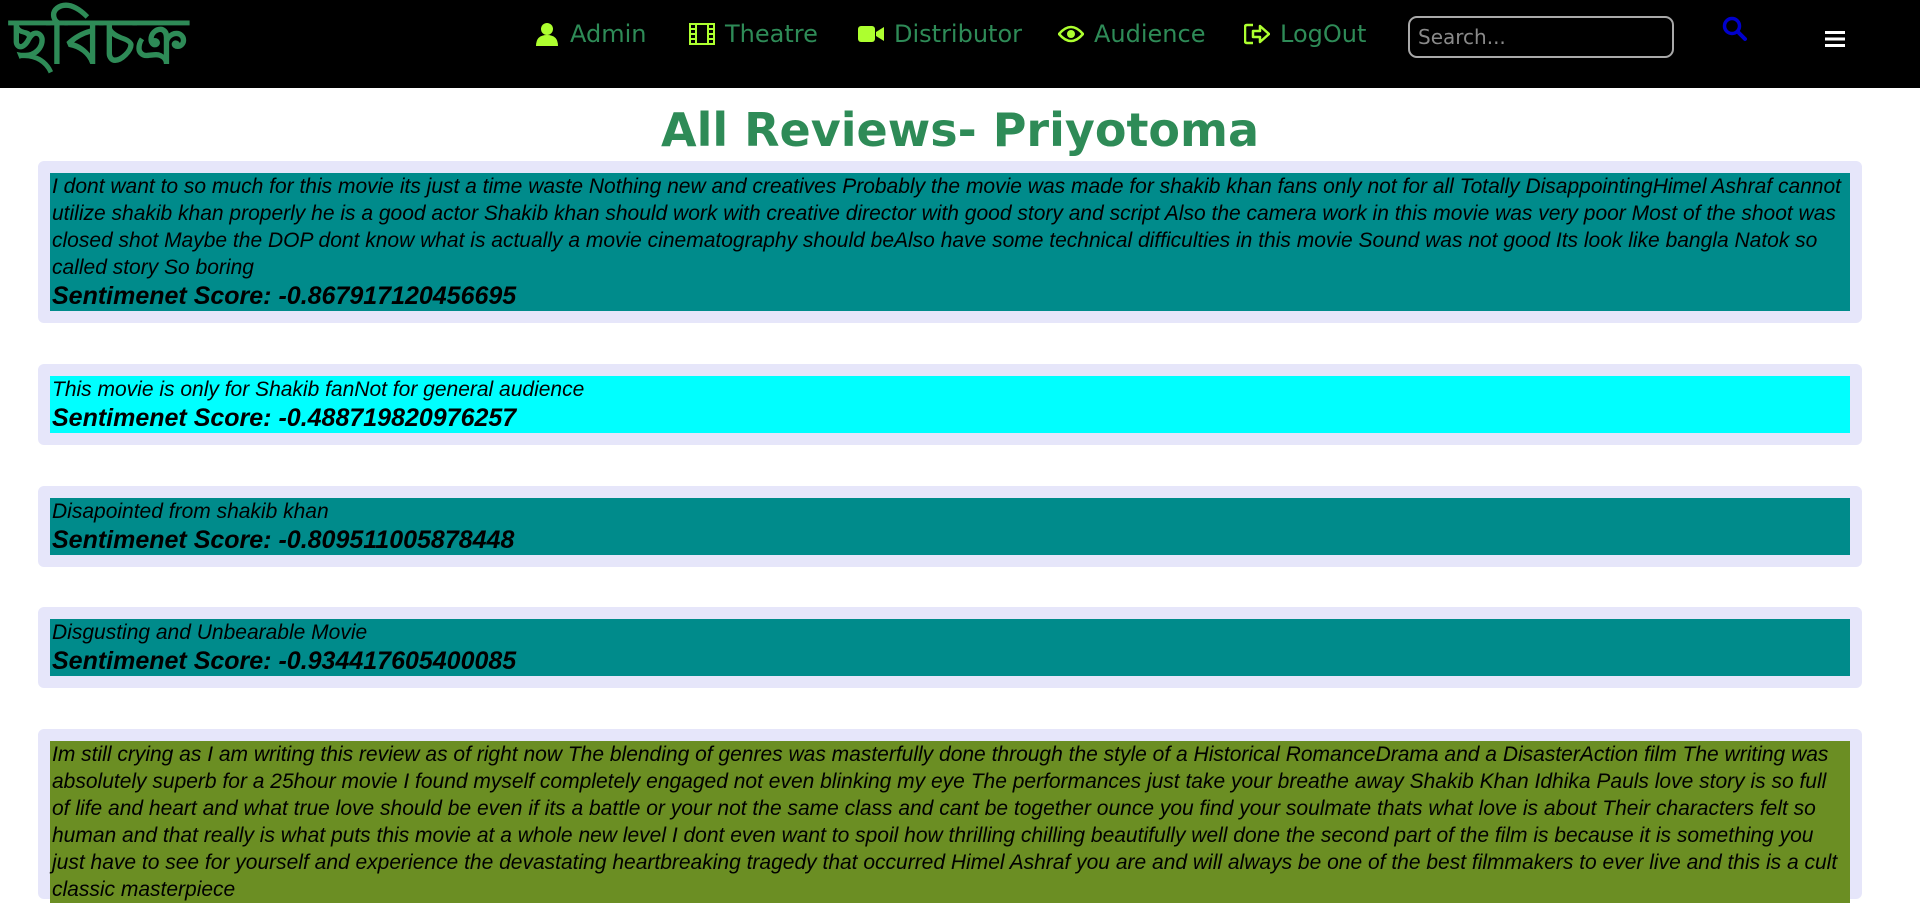  Describe the element at coordinates (950, 296) in the screenshot. I see `sentiment-score: Sentimenet Score: -0.867917120456695` at that location.